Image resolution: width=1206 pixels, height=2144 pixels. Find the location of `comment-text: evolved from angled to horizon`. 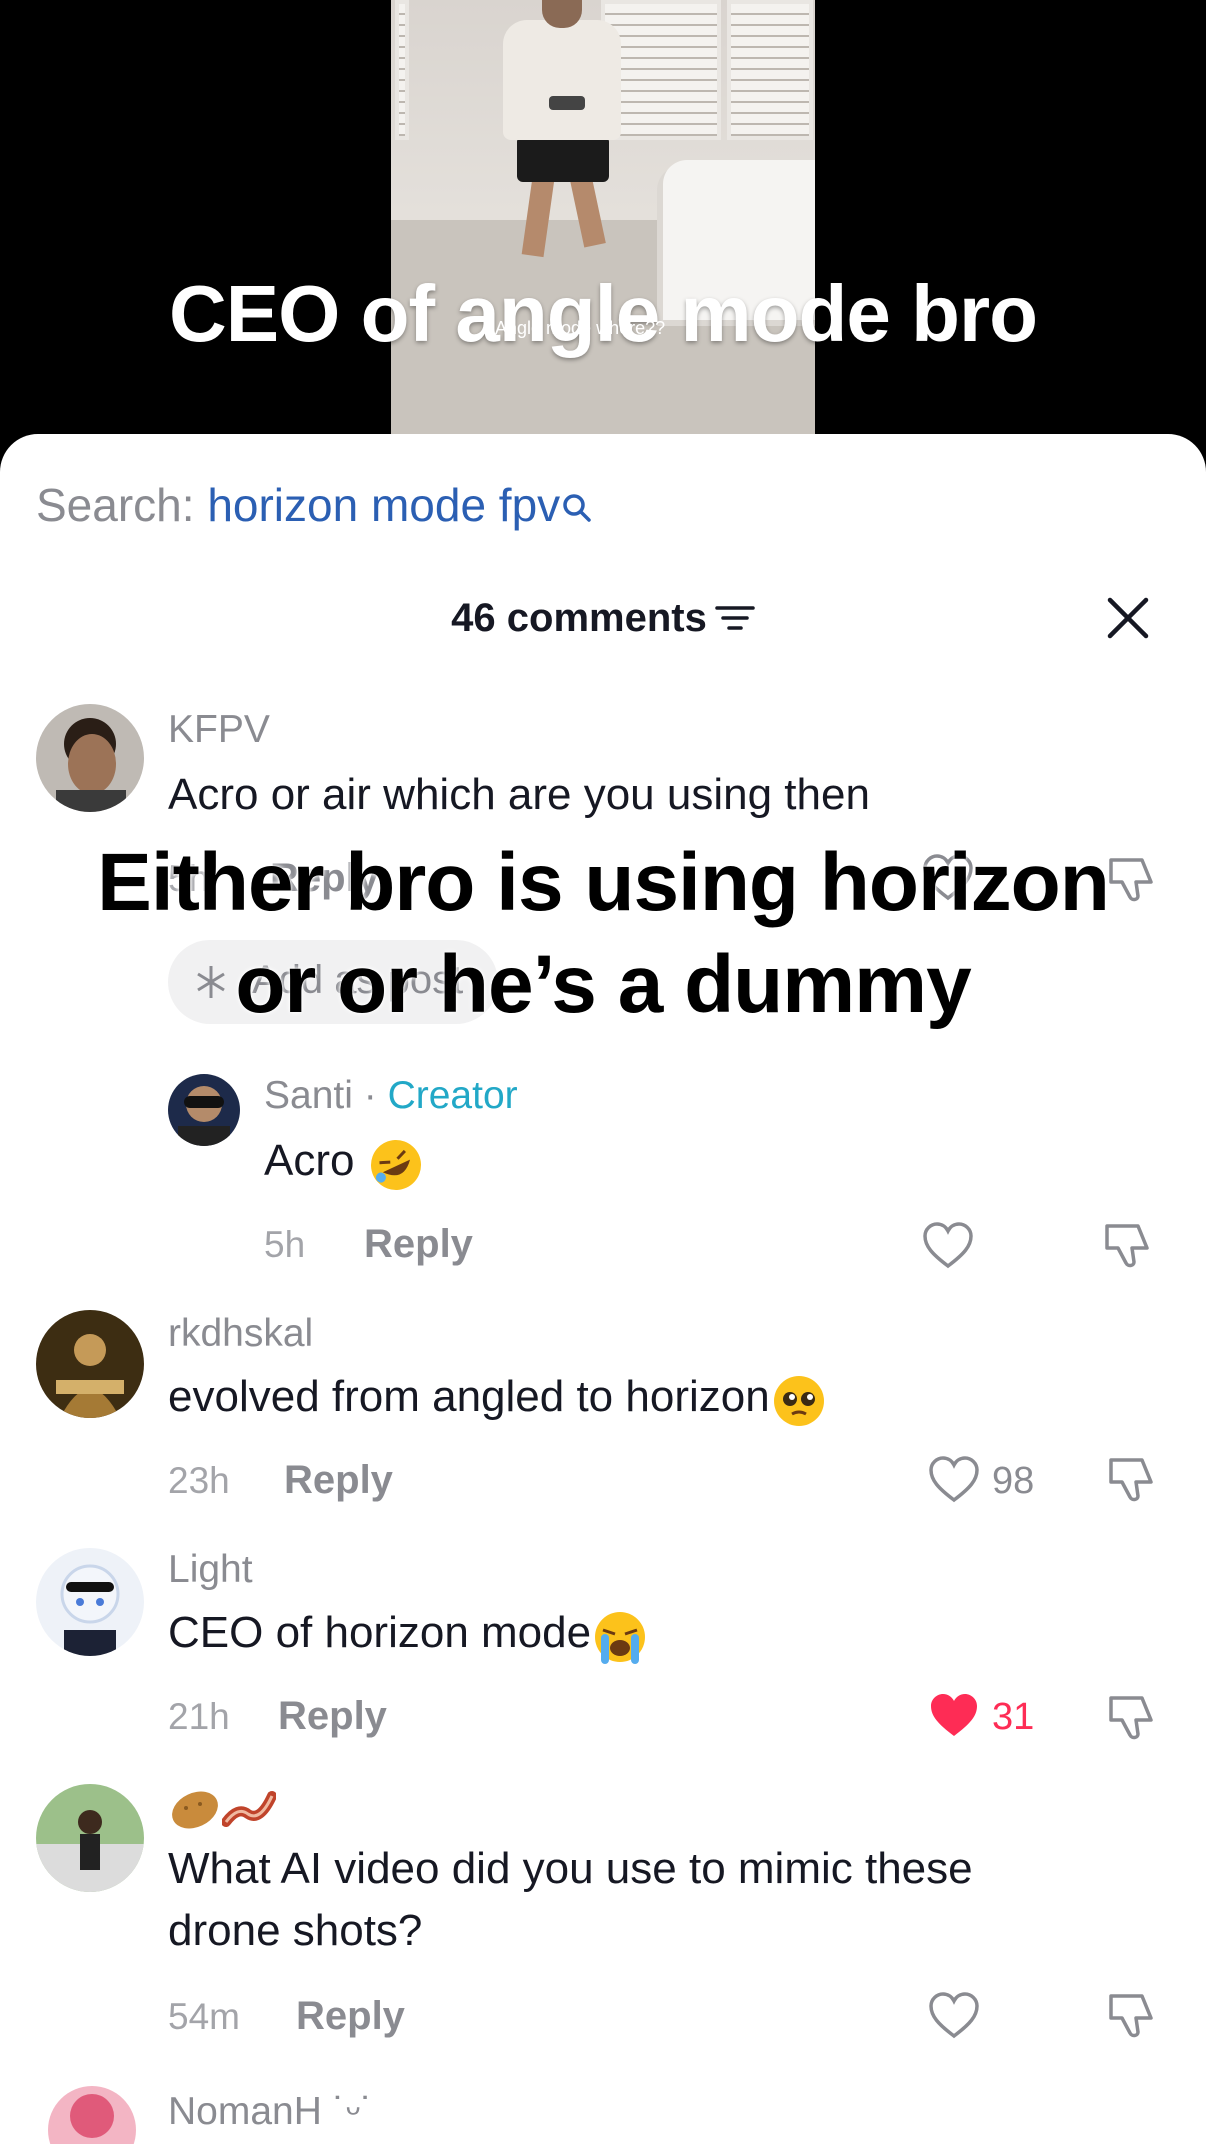

comment-text: evolved from angled to horizon is located at coordinates (496, 1397).